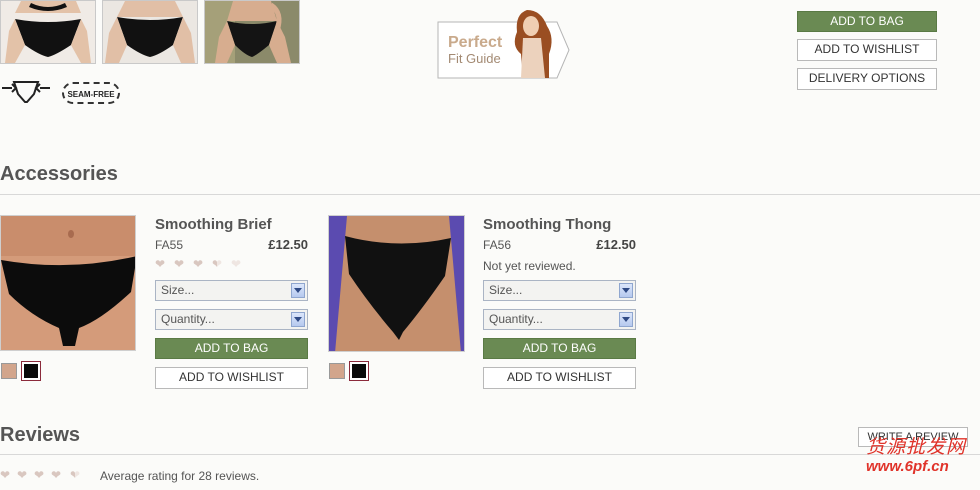 This screenshot has height=490, width=980. Describe the element at coordinates (26, 92) in the screenshot. I see `shape-brief-icon` at that location.